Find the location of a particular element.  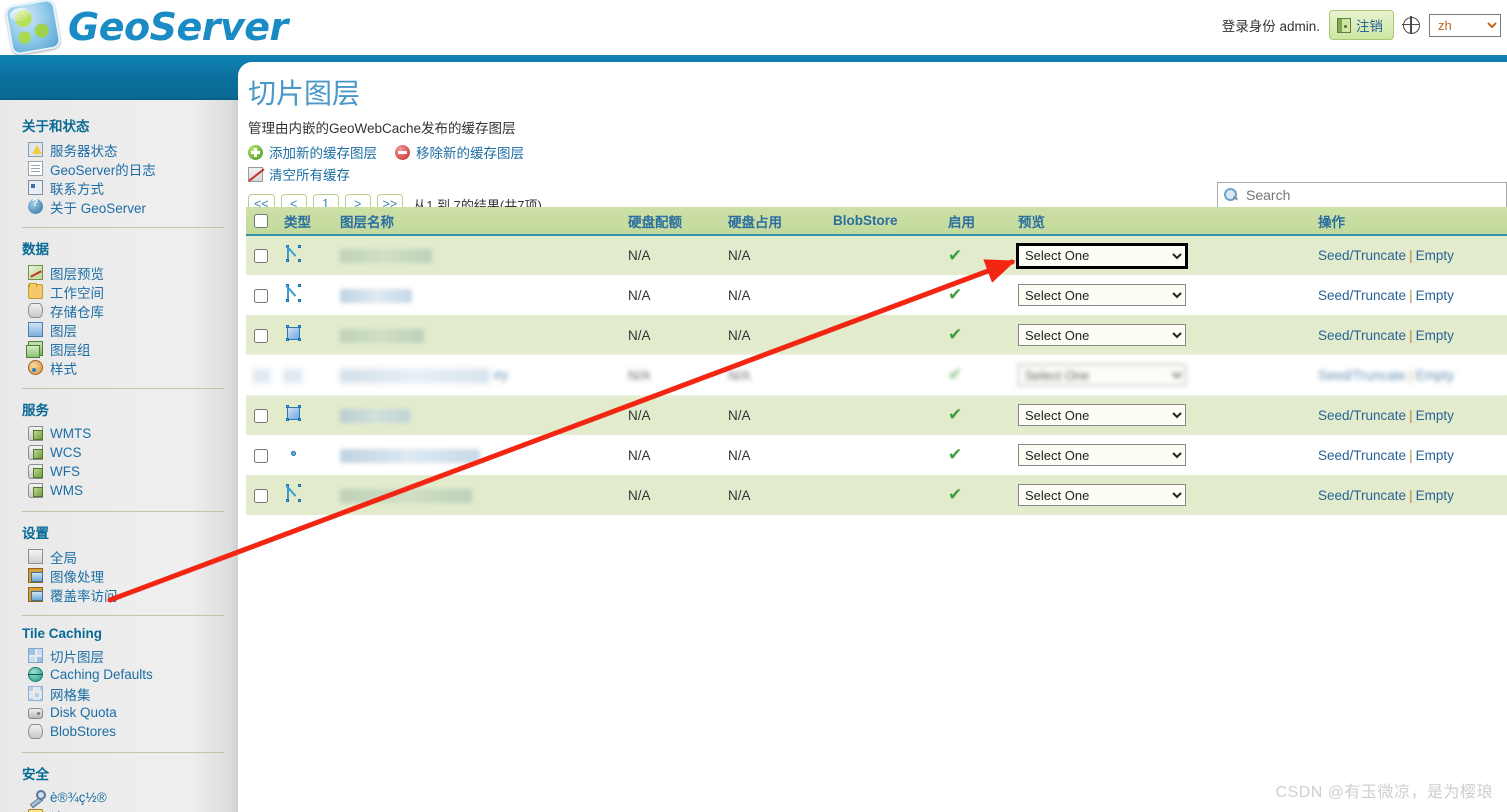

divider is located at coordinates (123, 615).